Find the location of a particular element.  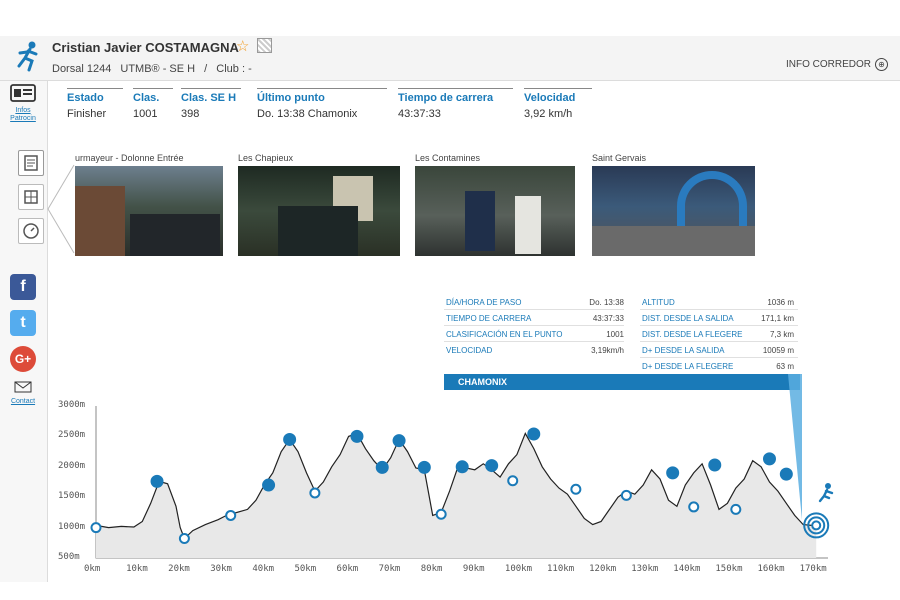

x-tick-label: 70km is located at coordinates (389, 569).